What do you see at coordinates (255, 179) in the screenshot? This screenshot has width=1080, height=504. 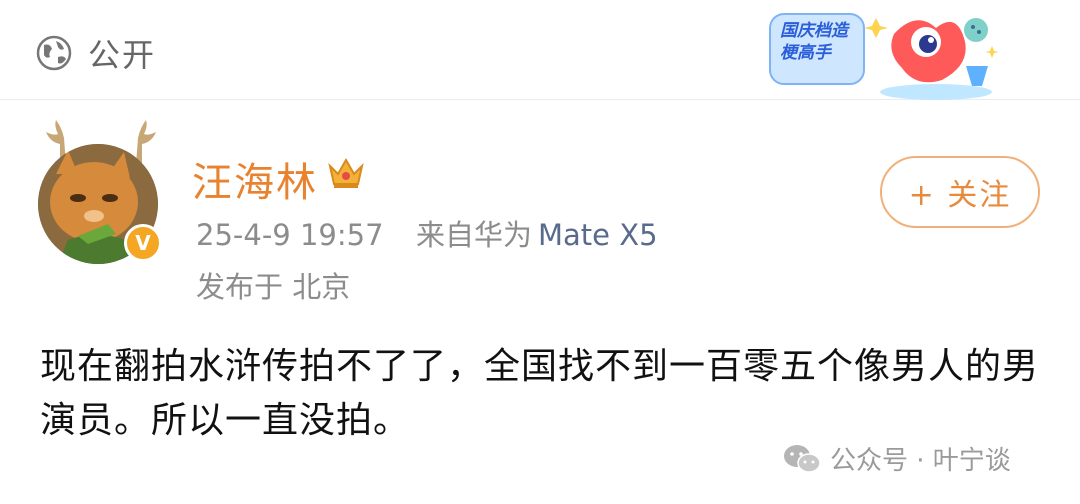 I see `username: 汪海林` at bounding box center [255, 179].